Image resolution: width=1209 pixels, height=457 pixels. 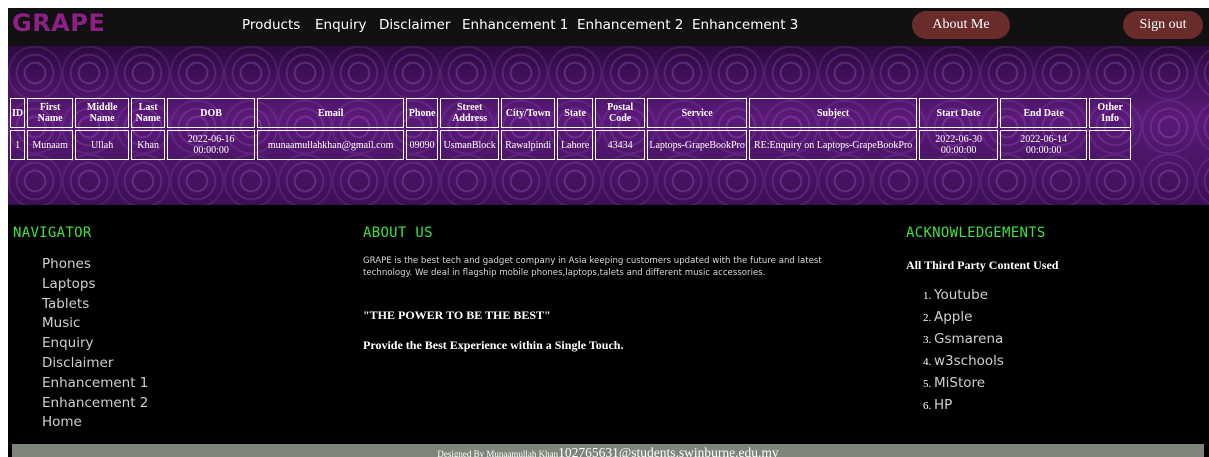 What do you see at coordinates (959, 113) in the screenshot?
I see `col-start-date: Start Date` at bounding box center [959, 113].